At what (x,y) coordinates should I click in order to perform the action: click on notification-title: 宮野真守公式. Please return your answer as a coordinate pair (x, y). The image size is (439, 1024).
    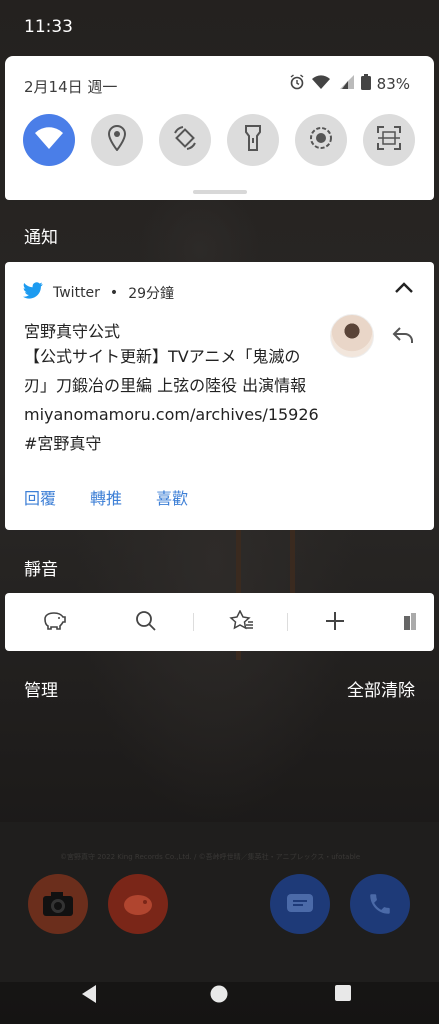
    Looking at the image, I should click on (72, 331).